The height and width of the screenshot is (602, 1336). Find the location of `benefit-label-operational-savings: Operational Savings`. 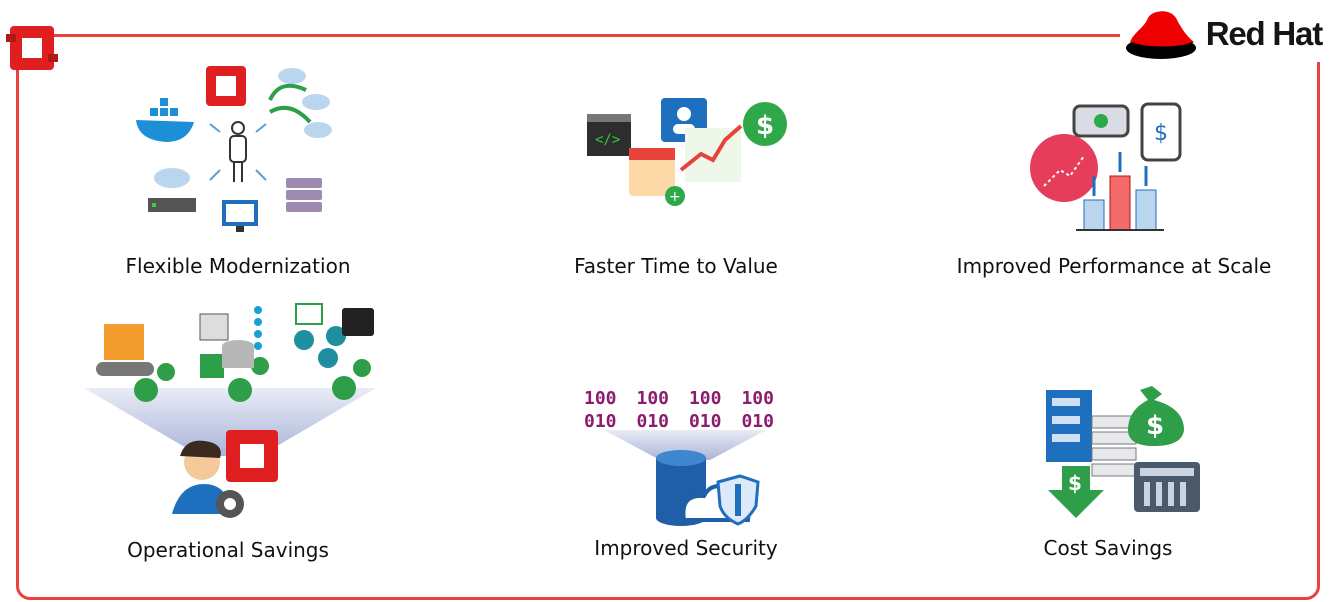

benefit-label-operational-savings: Operational Savings is located at coordinates (228, 550).